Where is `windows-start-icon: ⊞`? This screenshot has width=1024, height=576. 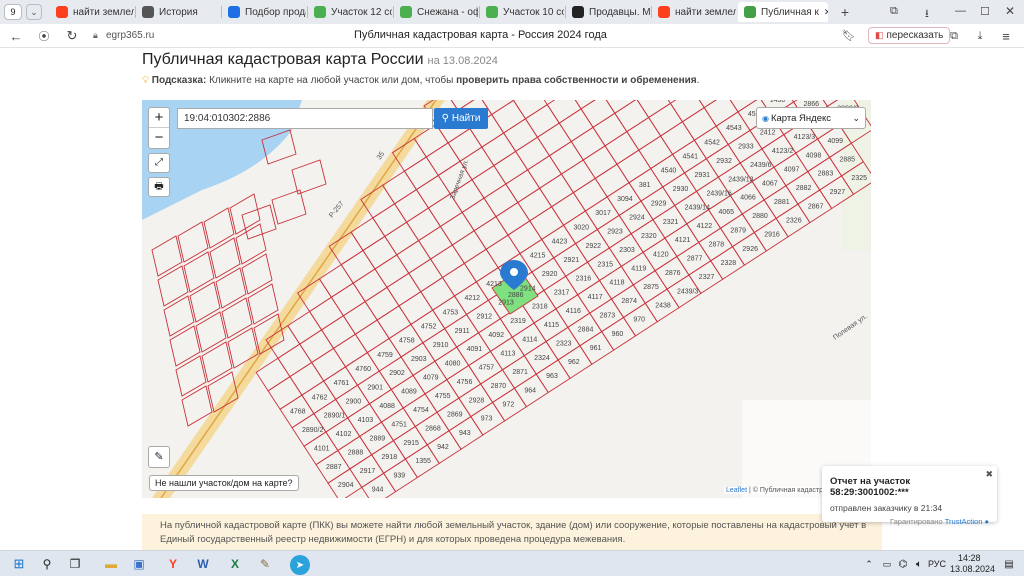 windows-start-icon: ⊞ is located at coordinates (19, 564).